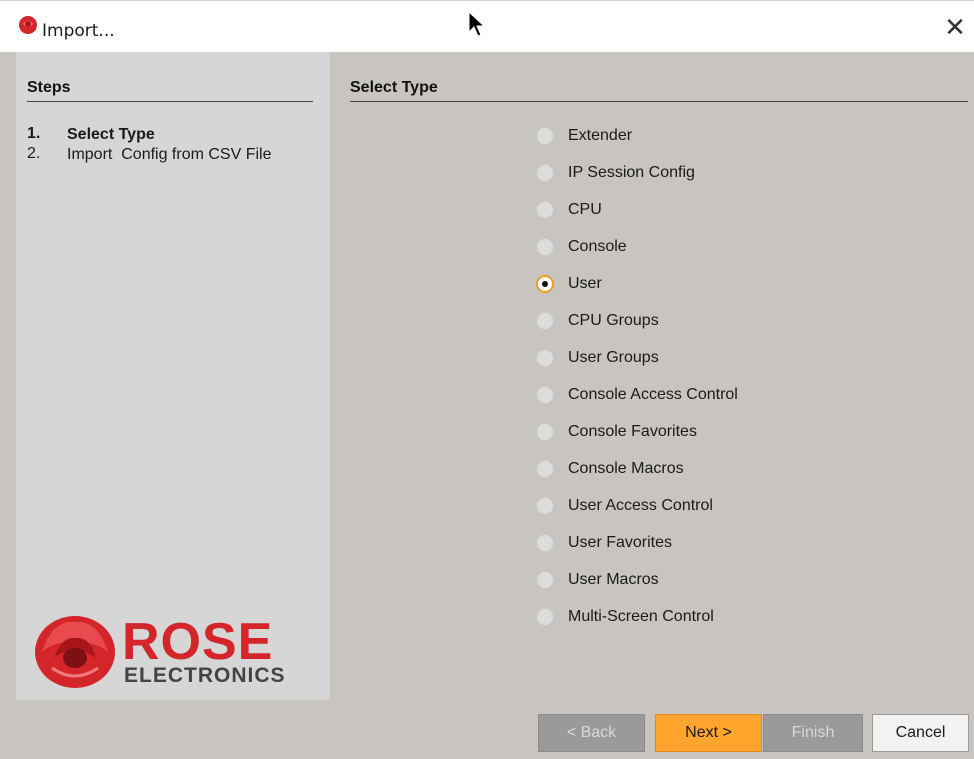 Image resolution: width=974 pixels, height=759 pixels. I want to click on steps-divider, so click(170, 101).